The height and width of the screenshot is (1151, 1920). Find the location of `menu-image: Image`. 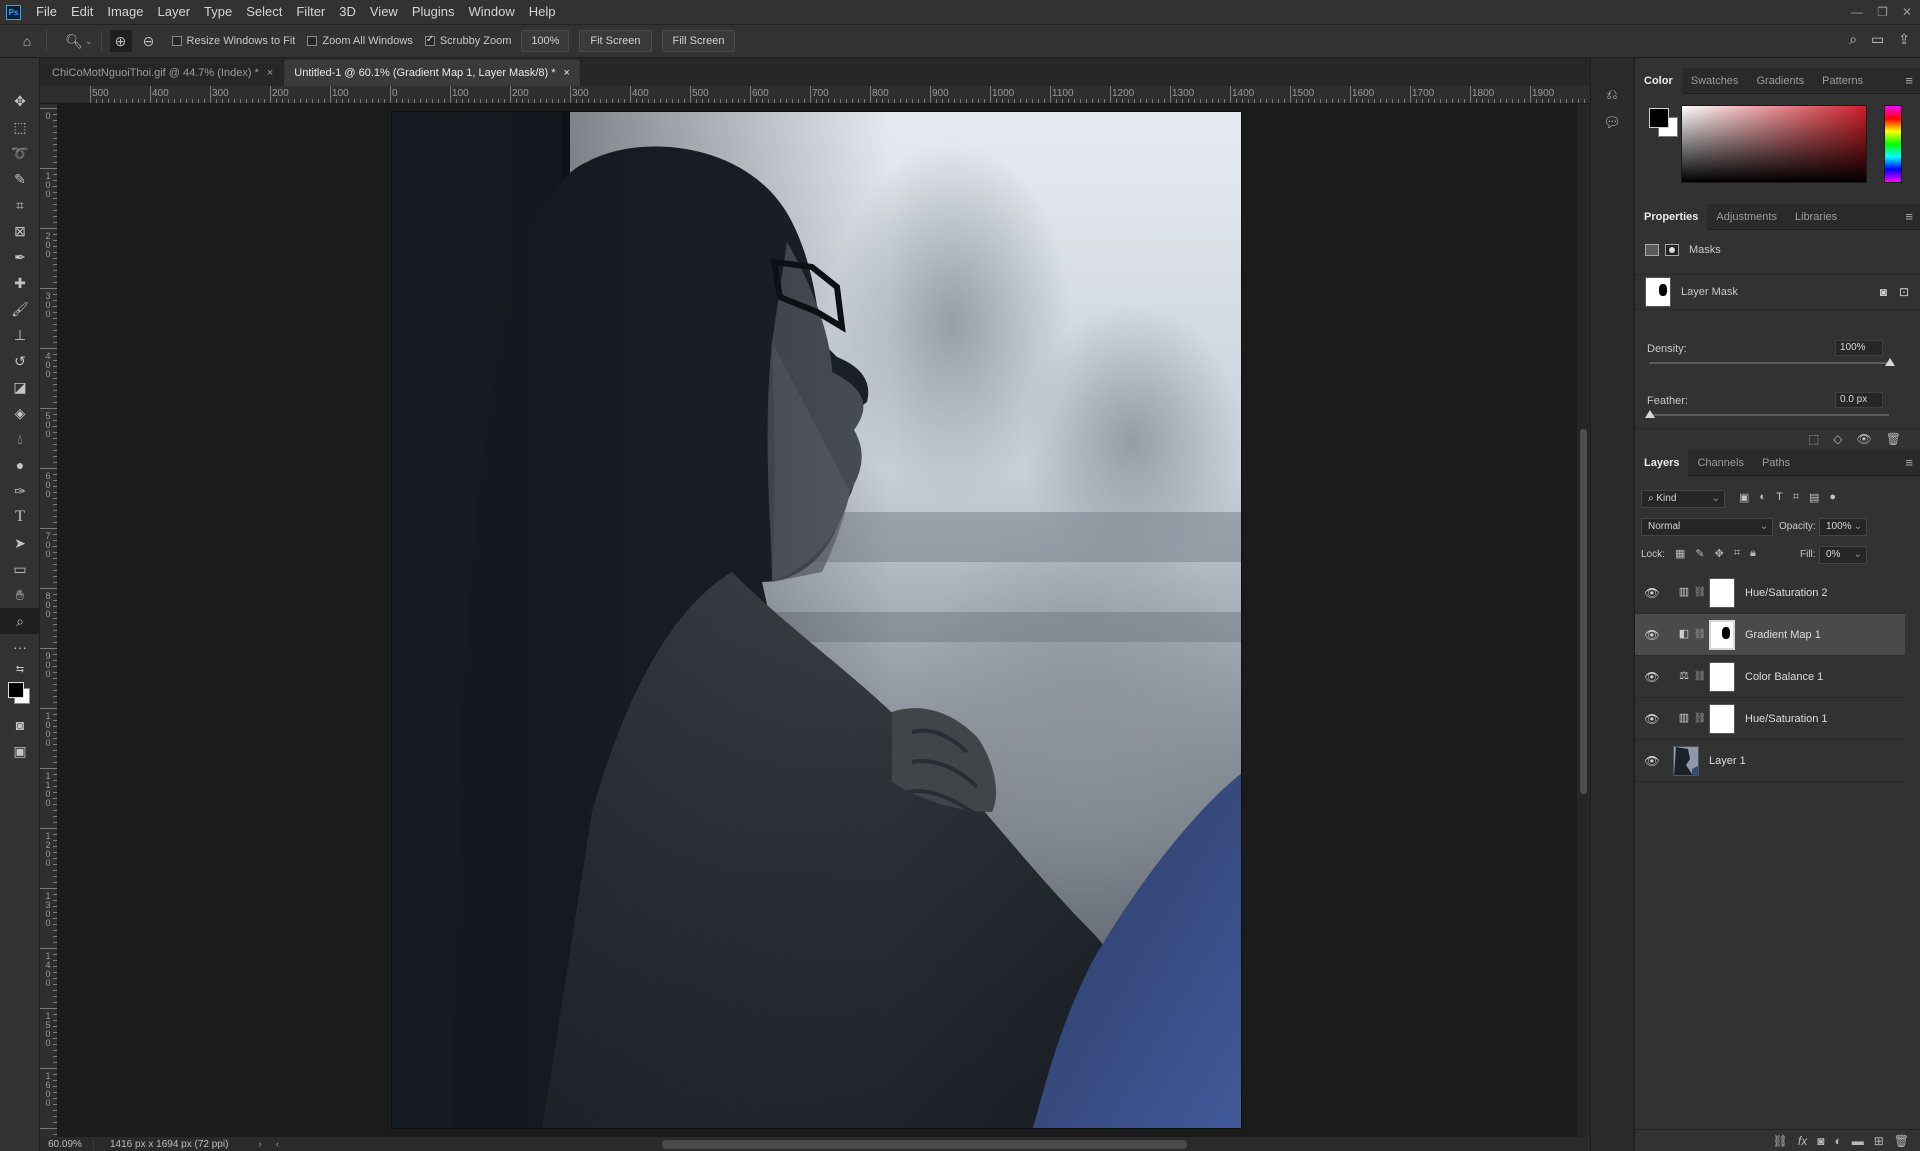

menu-image: Image is located at coordinates (125, 12).